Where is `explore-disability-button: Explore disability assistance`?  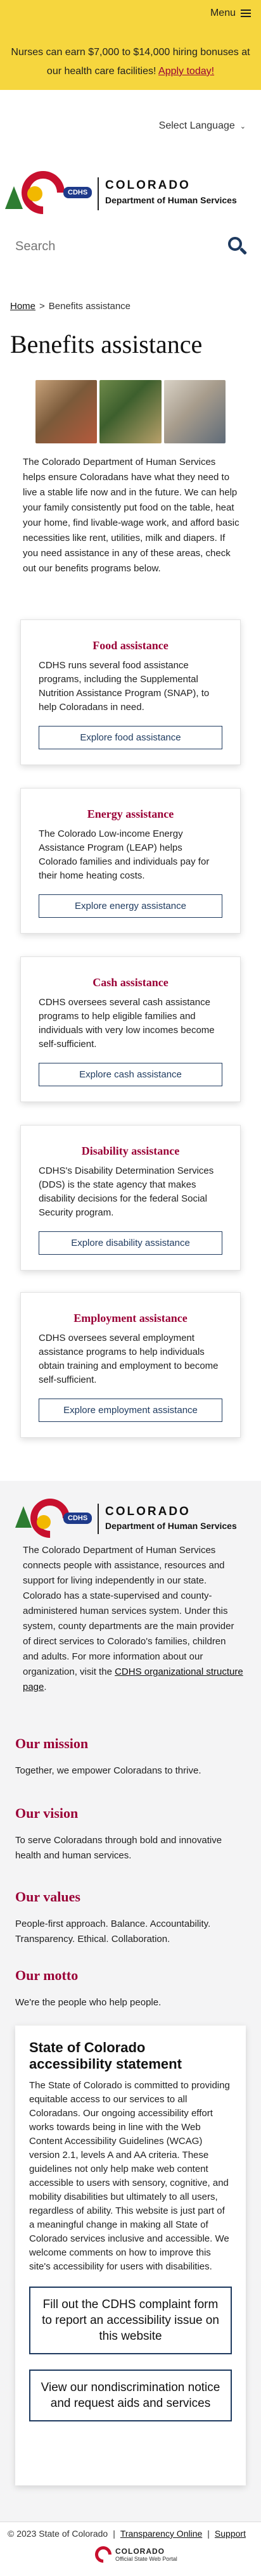 explore-disability-button: Explore disability assistance is located at coordinates (130, 1243).